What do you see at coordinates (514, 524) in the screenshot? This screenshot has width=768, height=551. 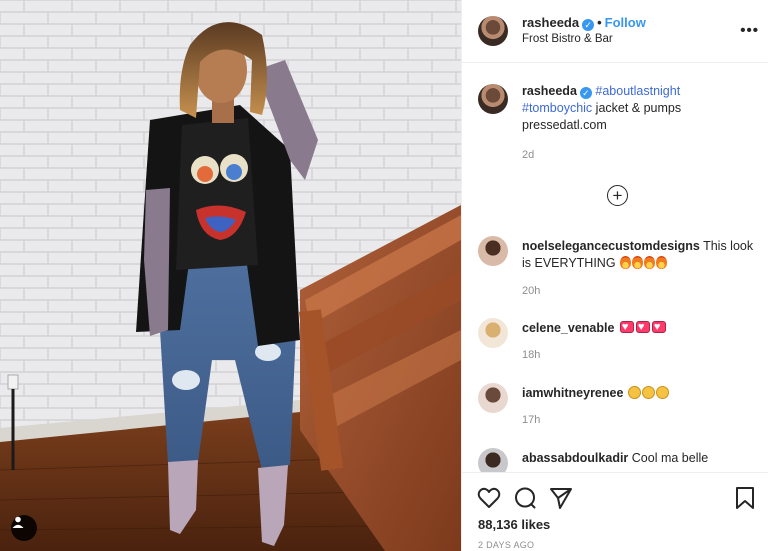 I see `like-count: 88,136 likes` at bounding box center [514, 524].